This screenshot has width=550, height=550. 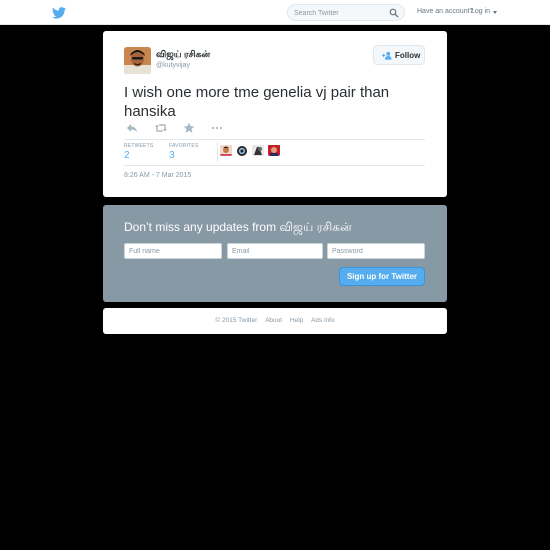 I want to click on footer-link-about: About, so click(x=273, y=320).